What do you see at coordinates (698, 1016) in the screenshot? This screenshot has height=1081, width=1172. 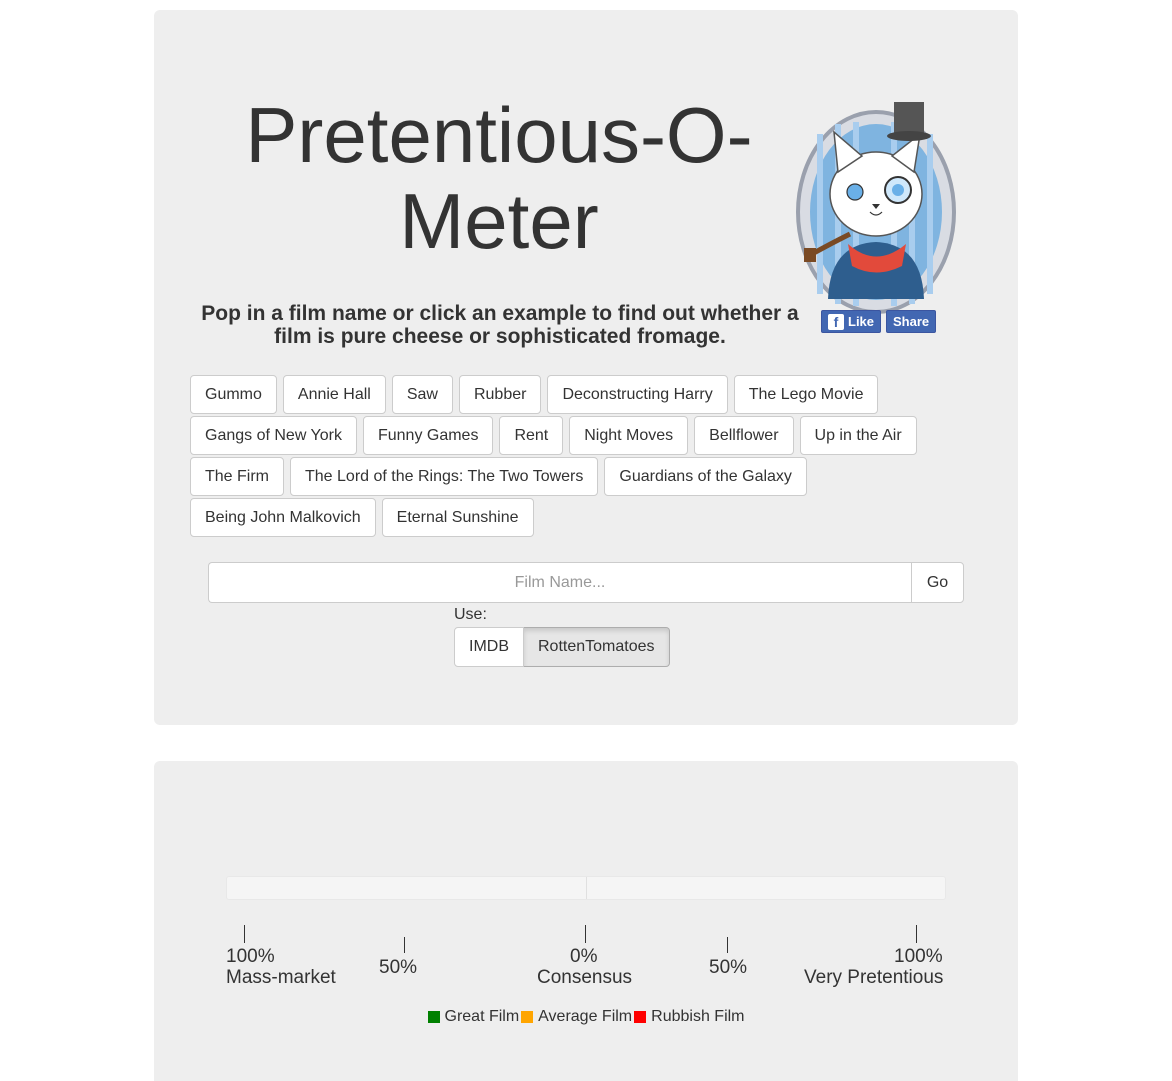 I see `legend-label: Rubbish Film` at bounding box center [698, 1016].